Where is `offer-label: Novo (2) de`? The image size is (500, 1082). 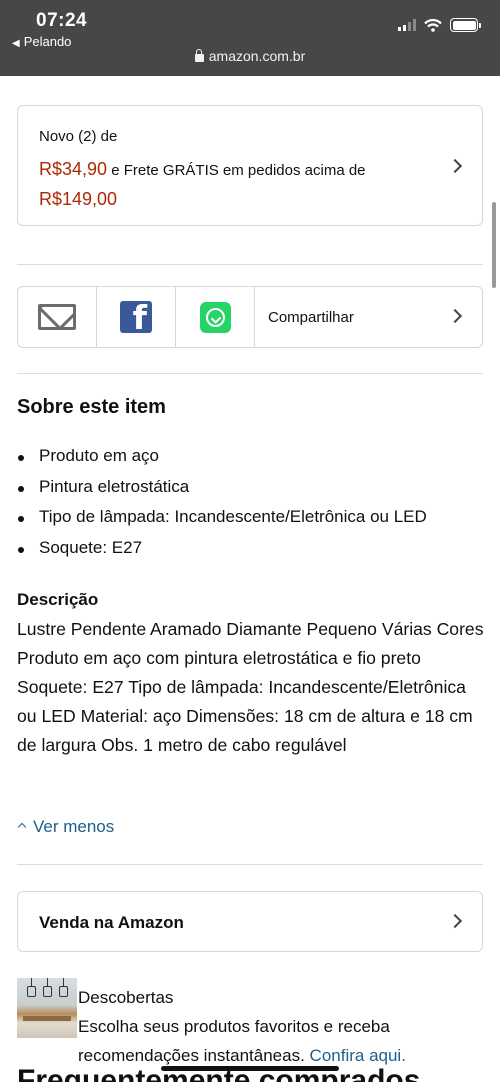
offer-label: Novo (2) de is located at coordinates (78, 136).